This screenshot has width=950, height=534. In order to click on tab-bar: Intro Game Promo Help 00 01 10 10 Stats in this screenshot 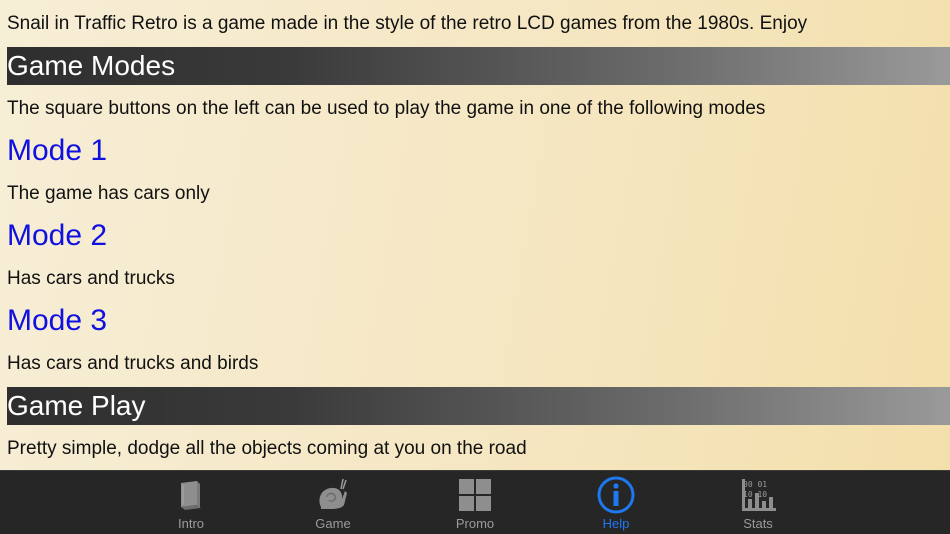, I will do `click(475, 502)`.